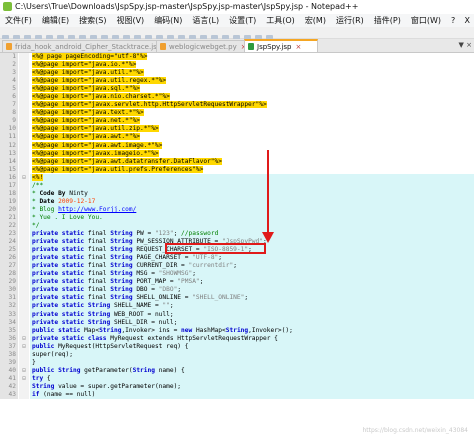 This screenshot has width=474, height=436. What do you see at coordinates (298, 47) in the screenshot?
I see `tab-close-icon: ×` at bounding box center [298, 47].